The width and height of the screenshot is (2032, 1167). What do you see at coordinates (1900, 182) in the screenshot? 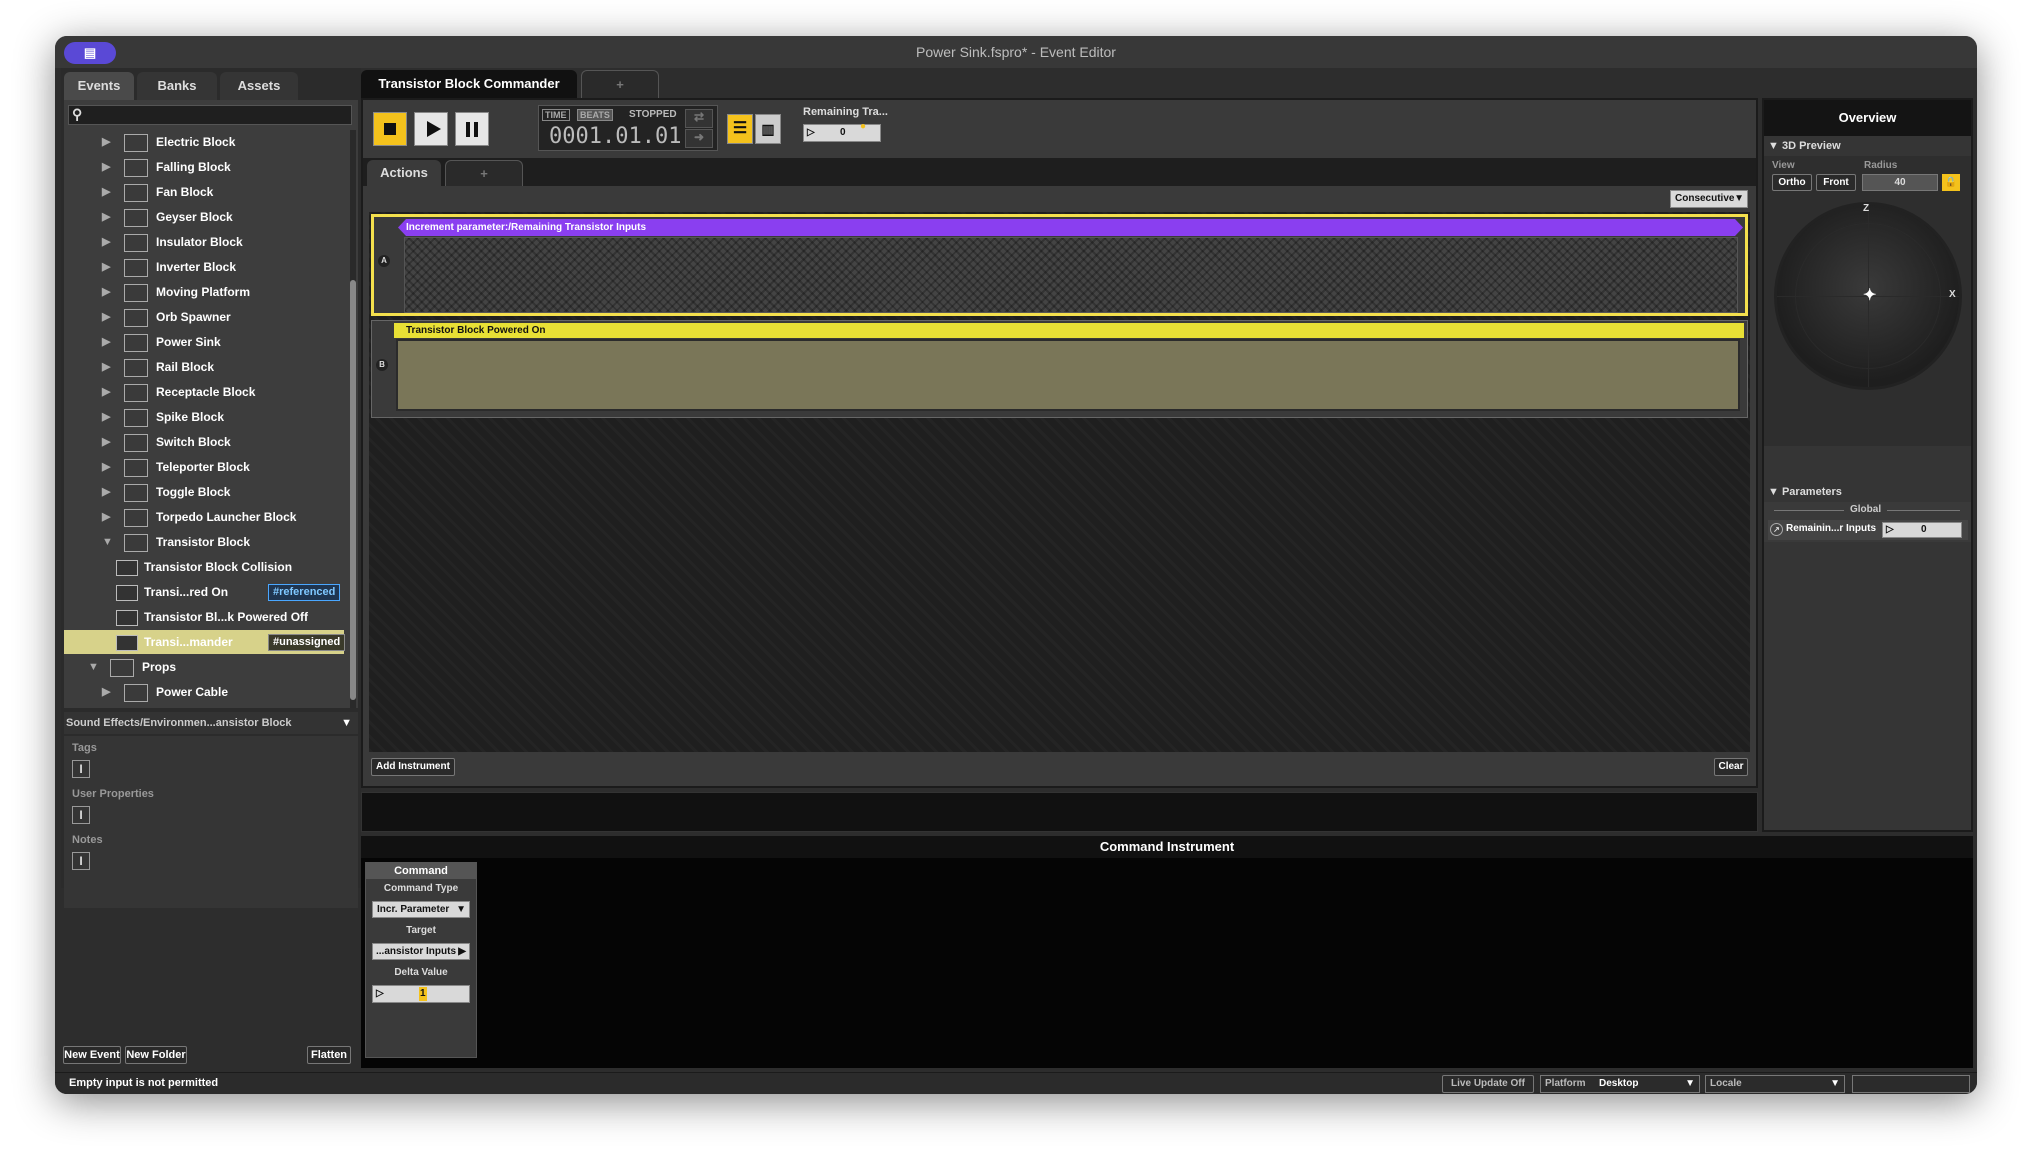
I see `radius-input: 40` at bounding box center [1900, 182].